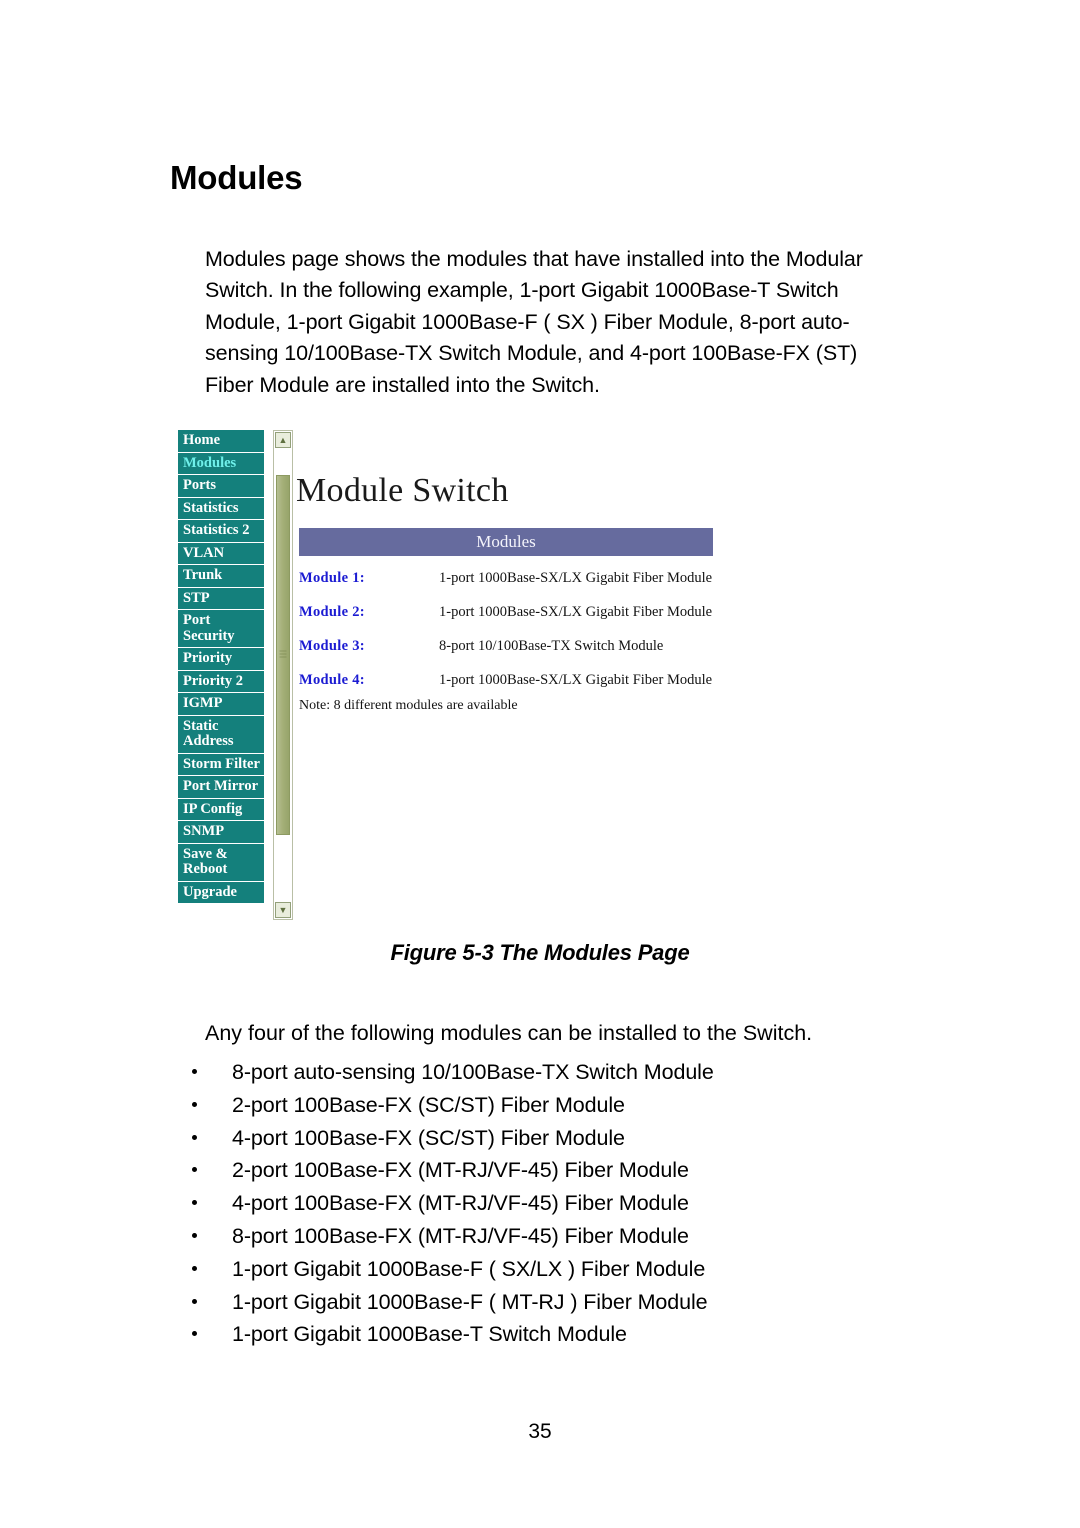 The height and width of the screenshot is (1528, 1080). What do you see at coordinates (221, 629) in the screenshot?
I see `sidebar-item-port-security: Port Security` at bounding box center [221, 629].